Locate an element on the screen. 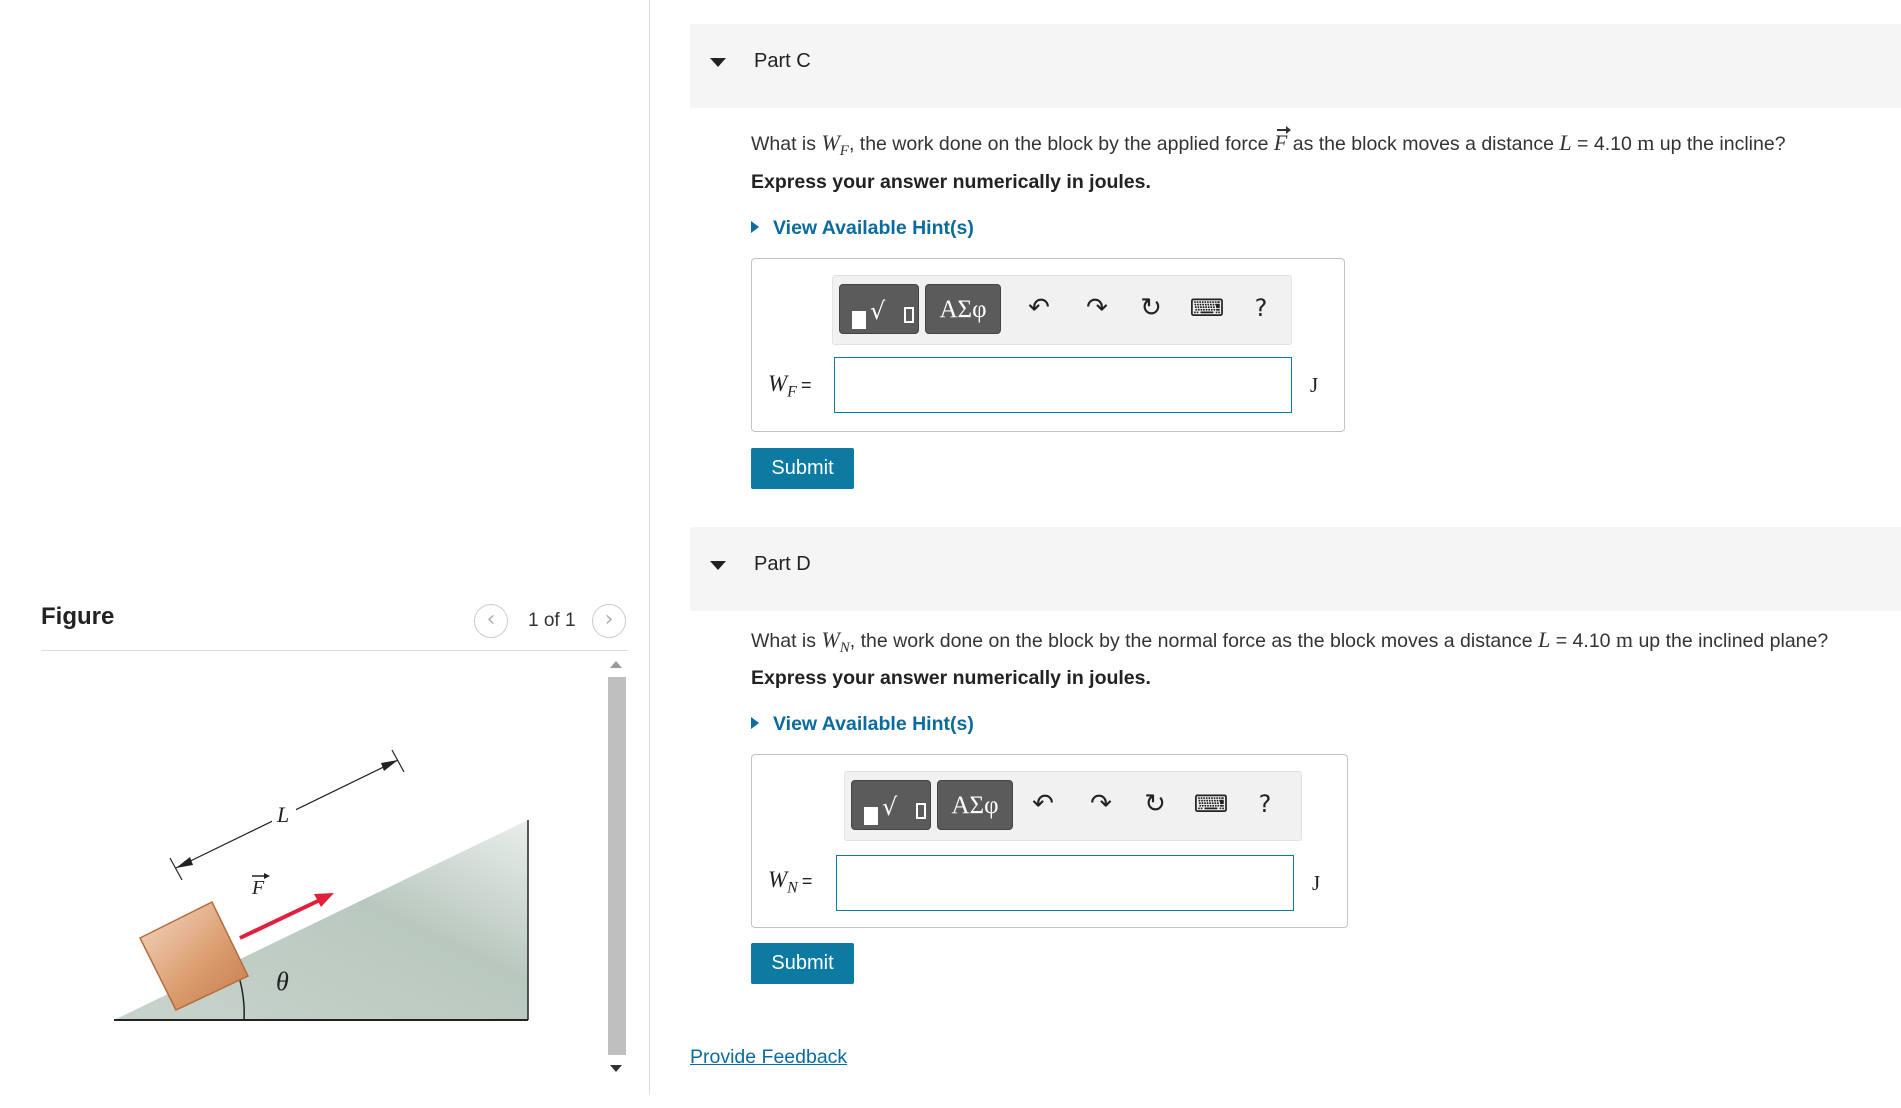  part-d-answer-input is located at coordinates (1065, 883).